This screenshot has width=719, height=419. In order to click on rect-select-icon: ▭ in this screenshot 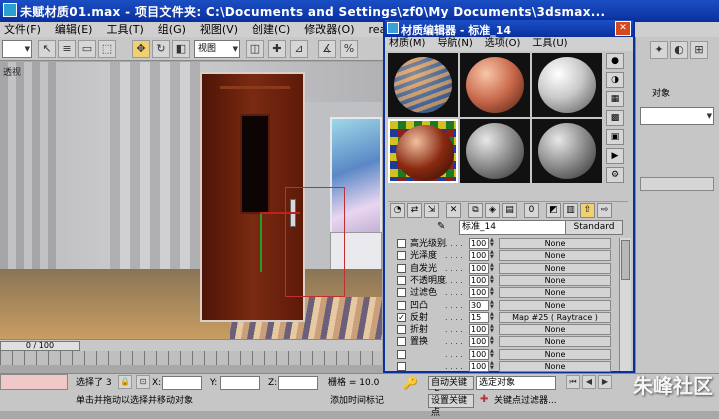, I will do `click(87, 49)`.